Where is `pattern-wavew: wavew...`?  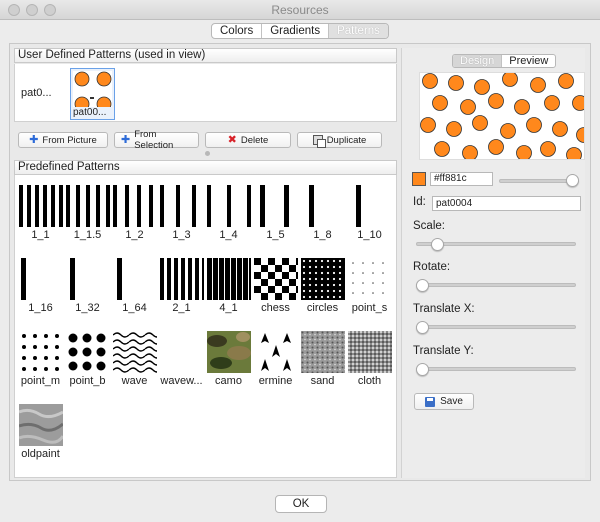 pattern-wavew: wavew... is located at coordinates (181, 359).